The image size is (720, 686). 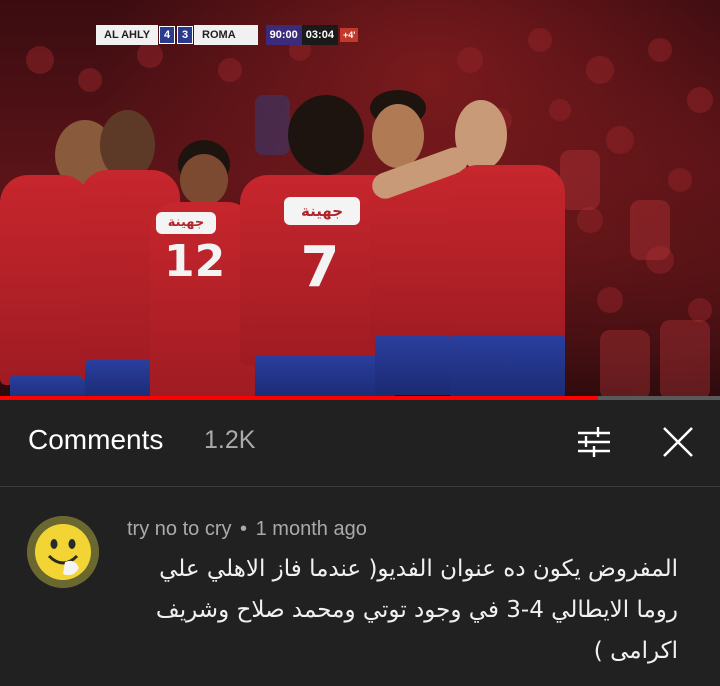 I want to click on away-score: 3, so click(x=185, y=35).